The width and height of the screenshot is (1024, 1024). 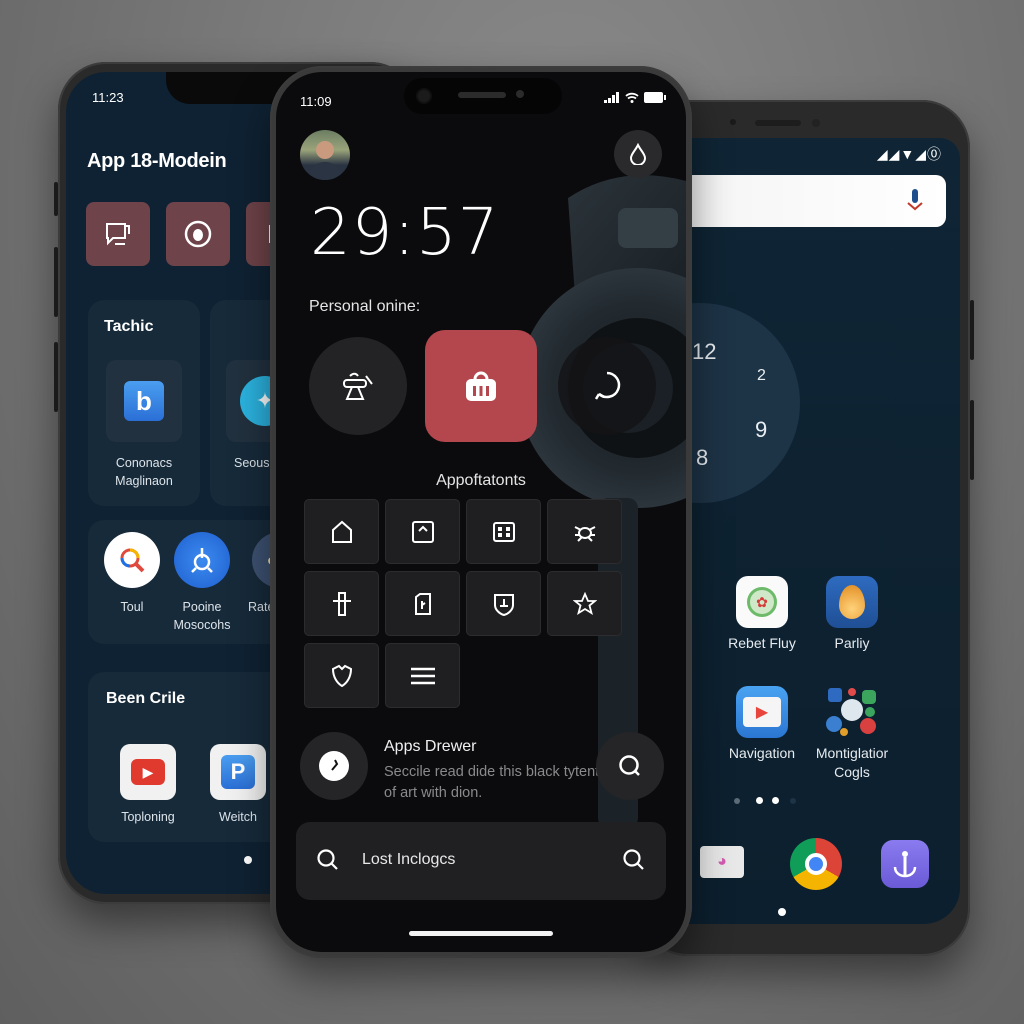 What do you see at coordinates (816, 123) in the screenshot?
I see `camera-icon` at bounding box center [816, 123].